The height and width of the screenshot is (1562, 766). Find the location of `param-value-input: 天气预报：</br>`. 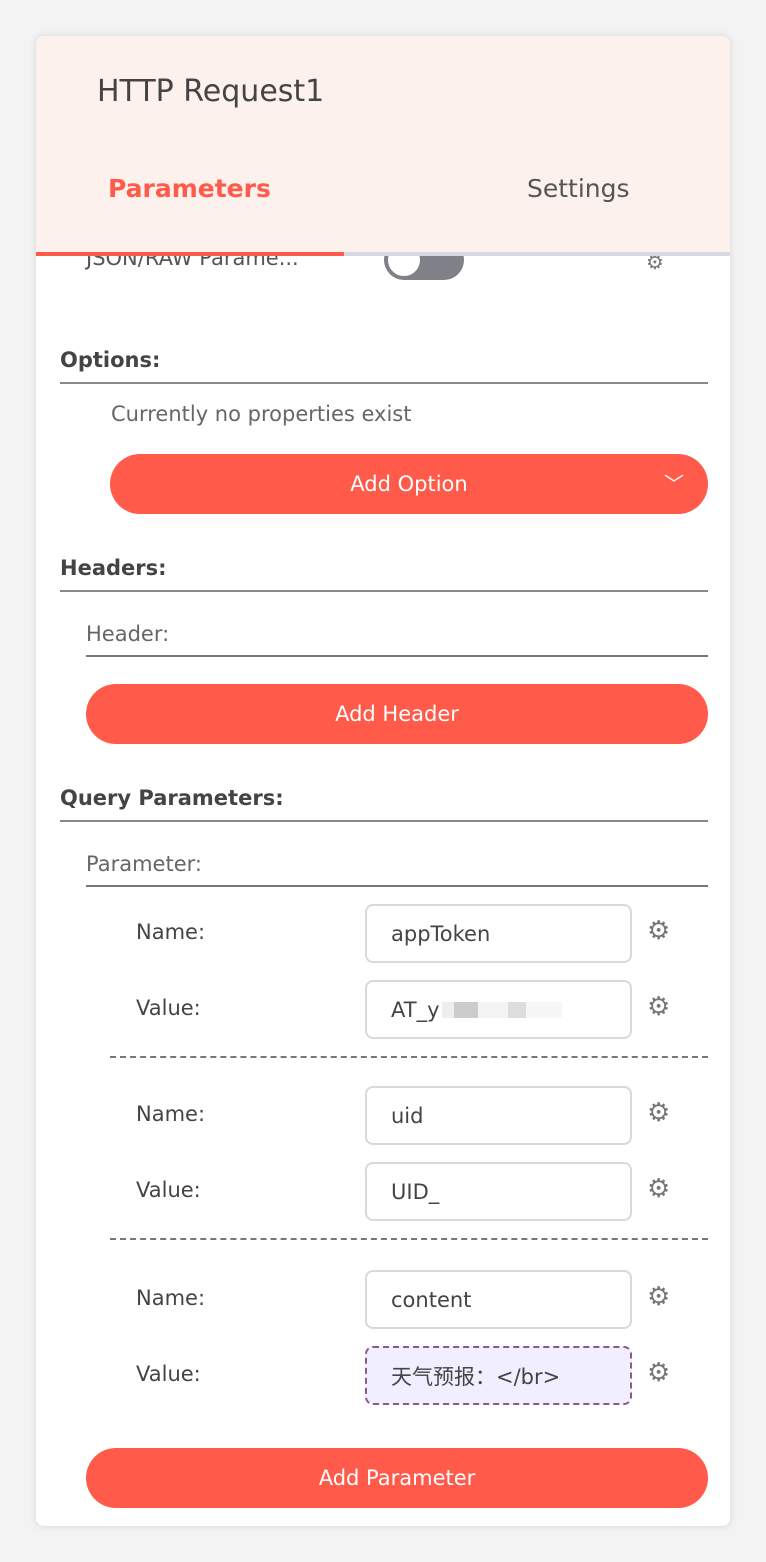

param-value-input: 天气预报：</br> is located at coordinates (498, 1375).